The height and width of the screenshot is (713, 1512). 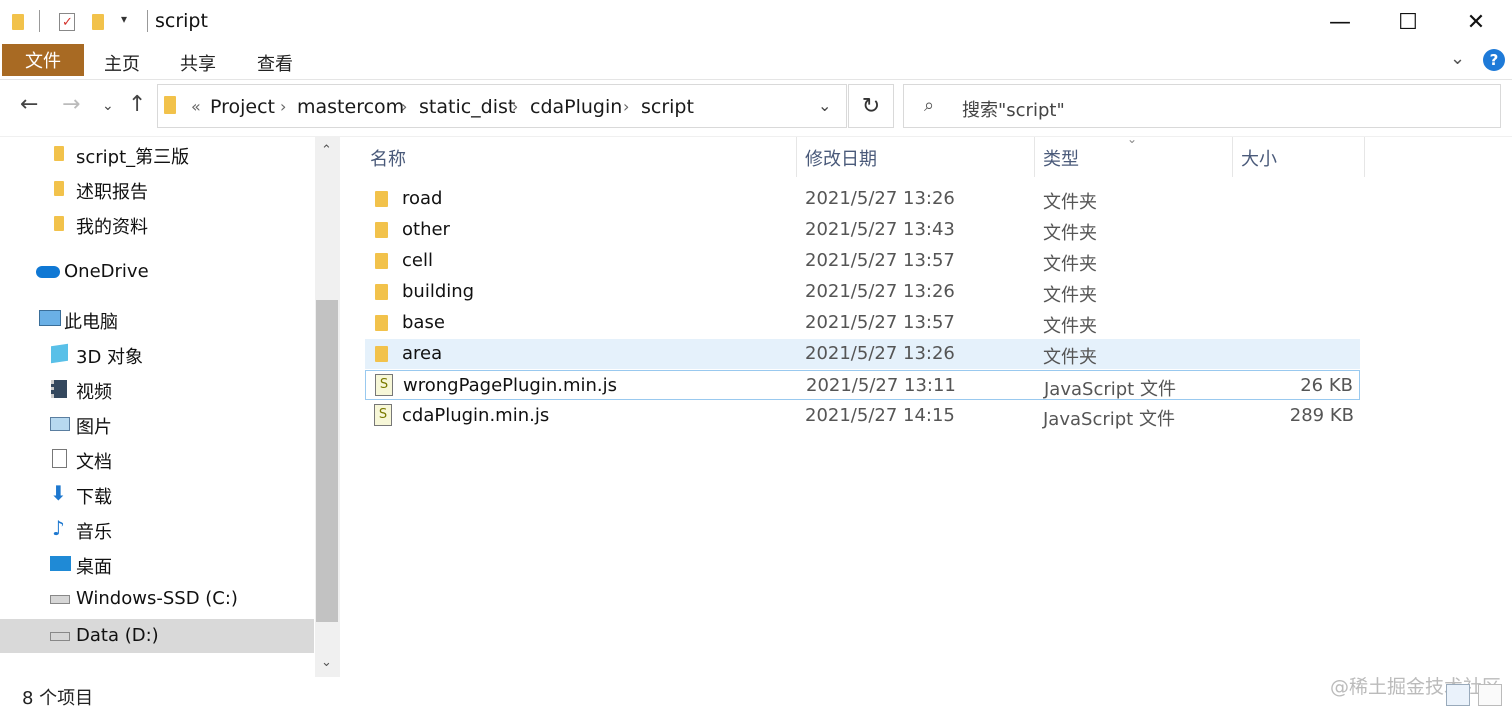 I want to click on sidebar-item-label: script_第三版, so click(x=133, y=157).